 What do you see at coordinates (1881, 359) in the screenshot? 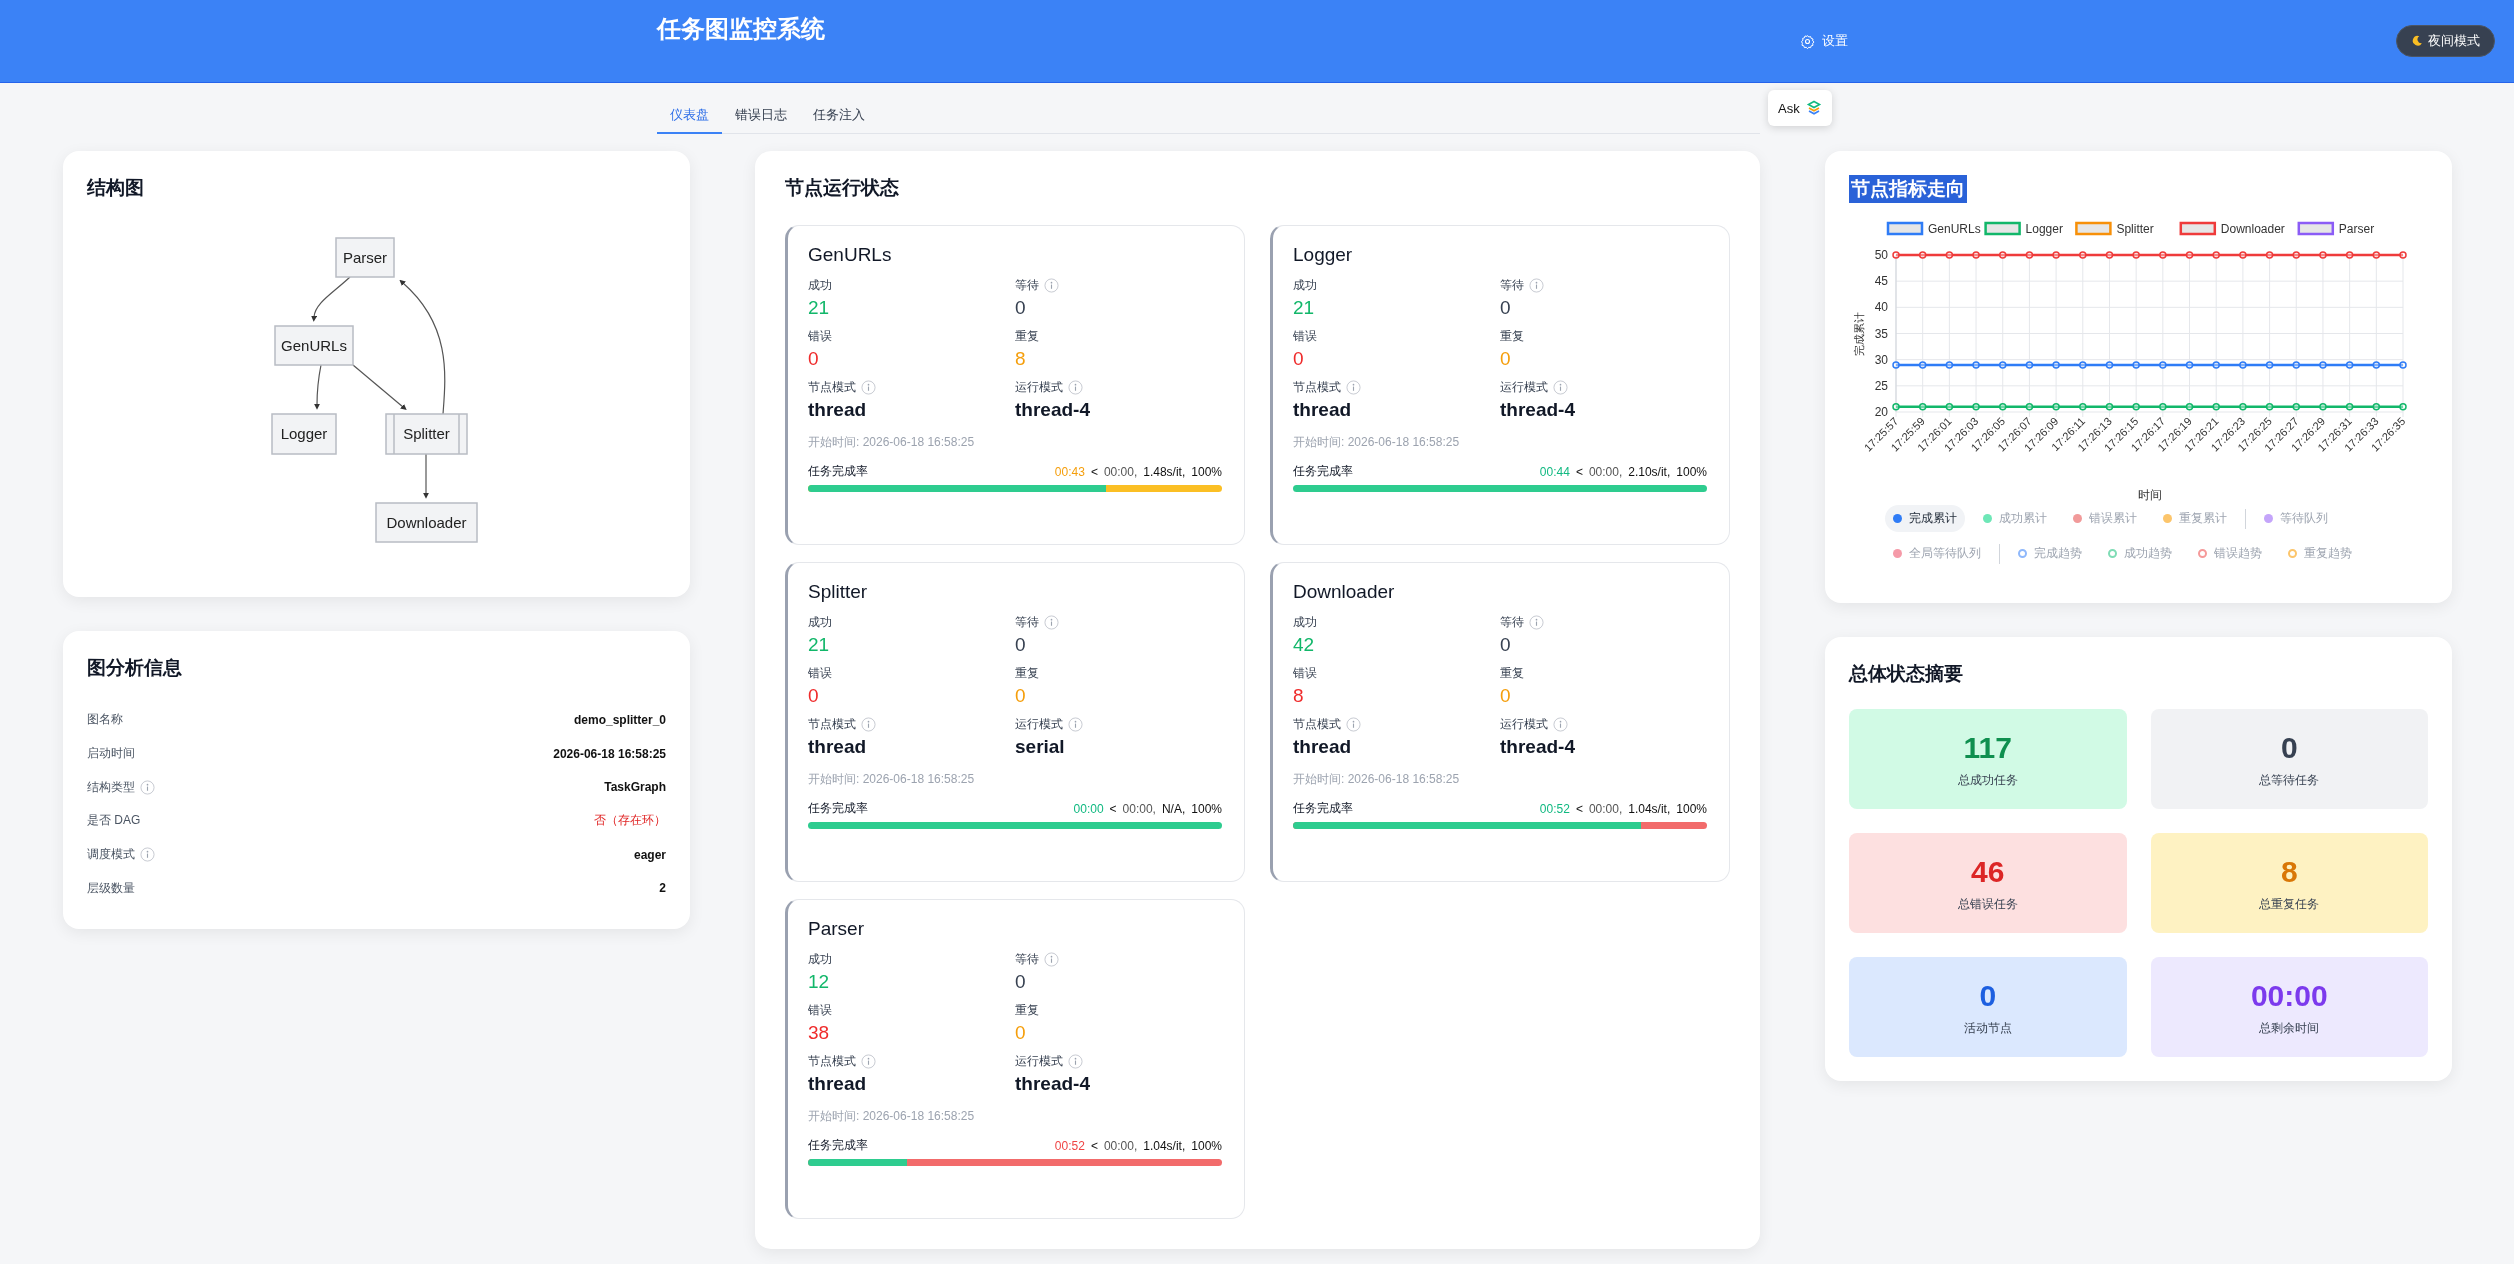
I see `tick-label: 30` at bounding box center [1881, 359].